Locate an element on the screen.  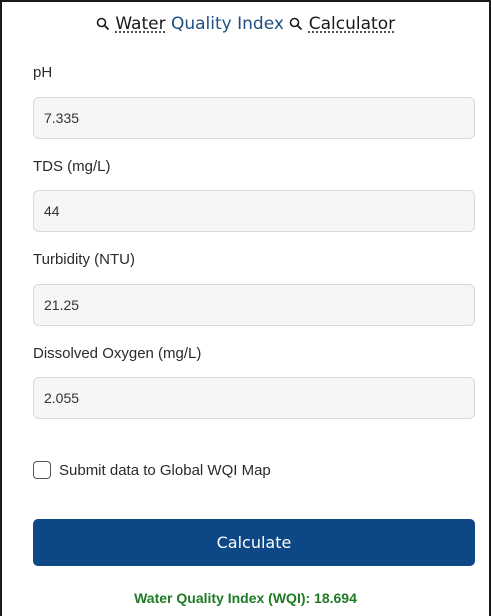
tds-label: TDS (mg/L) is located at coordinates (72, 166).